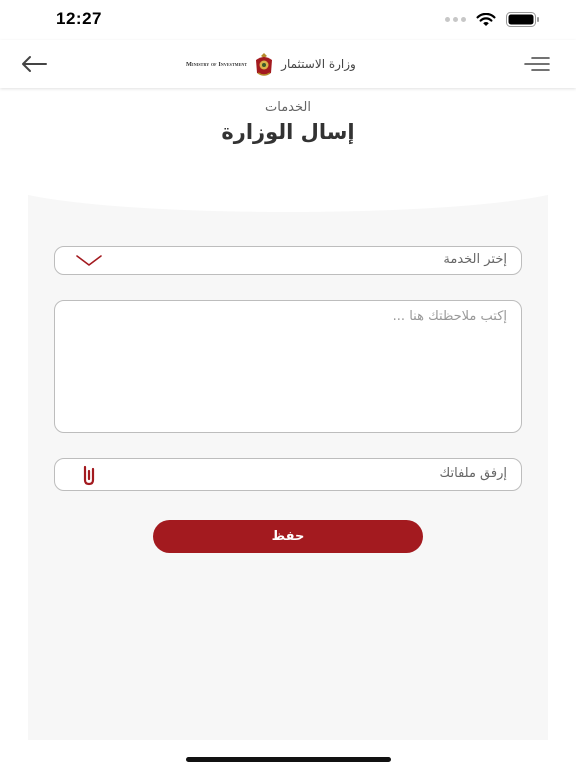 Image resolution: width=576 pixels, height=768 pixels. I want to click on notes-textarea, so click(288, 366).